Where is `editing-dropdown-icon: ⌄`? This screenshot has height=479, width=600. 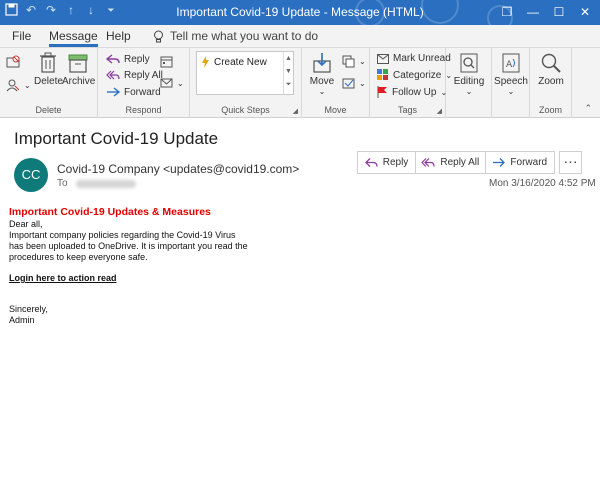
editing-dropdown-icon: ⌄ is located at coordinates (469, 91).